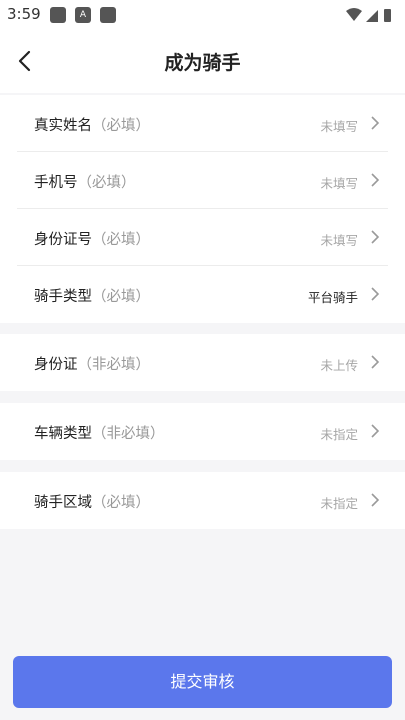 This screenshot has width=405, height=720. I want to click on field-id-card: 身份证（非必填） 未上传, so click(202, 362).